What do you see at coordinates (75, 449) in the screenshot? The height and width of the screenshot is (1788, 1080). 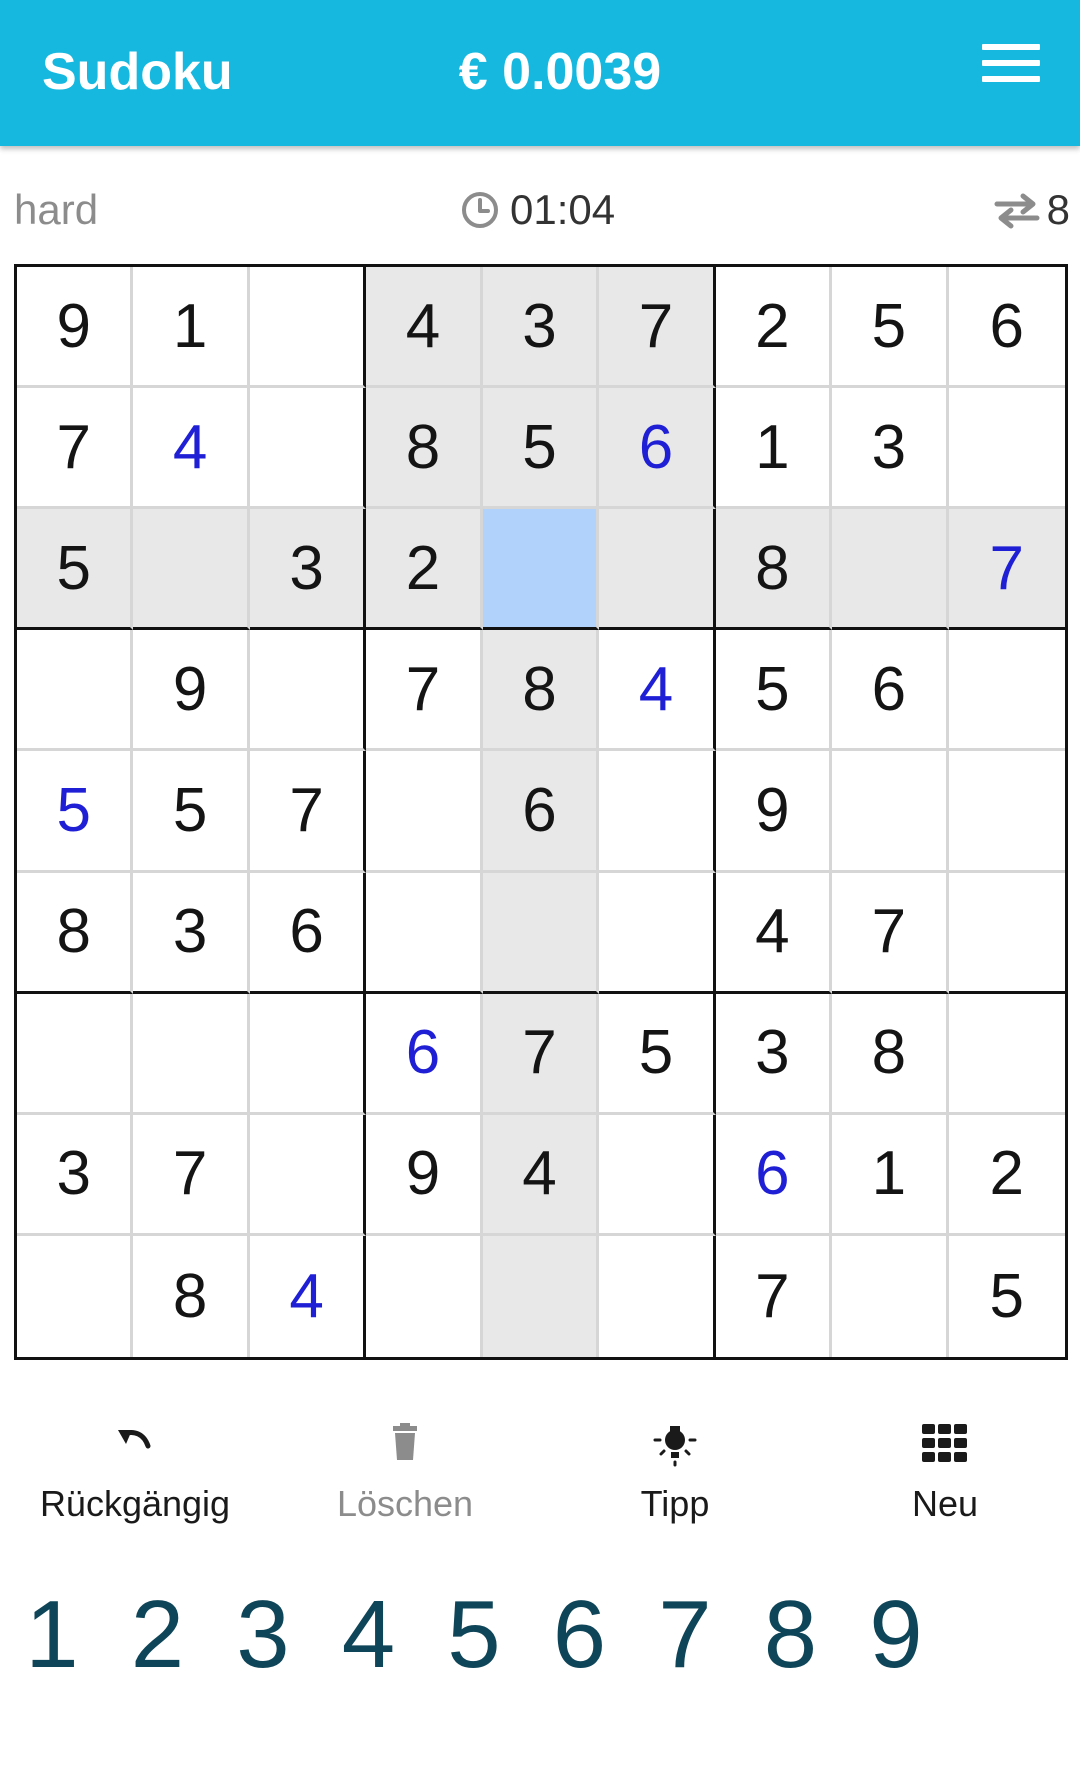 I see `sudoku-cell-r2c1: 7` at bounding box center [75, 449].